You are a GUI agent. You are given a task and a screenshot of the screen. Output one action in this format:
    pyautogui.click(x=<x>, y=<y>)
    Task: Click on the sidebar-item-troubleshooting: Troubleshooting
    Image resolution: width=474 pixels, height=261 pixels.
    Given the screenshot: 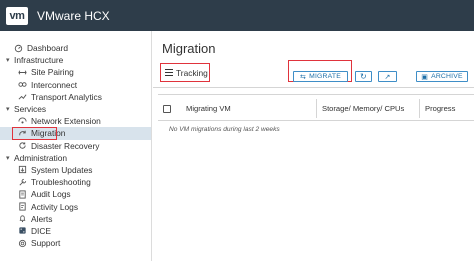 What is the action you would take?
    pyautogui.click(x=75, y=182)
    